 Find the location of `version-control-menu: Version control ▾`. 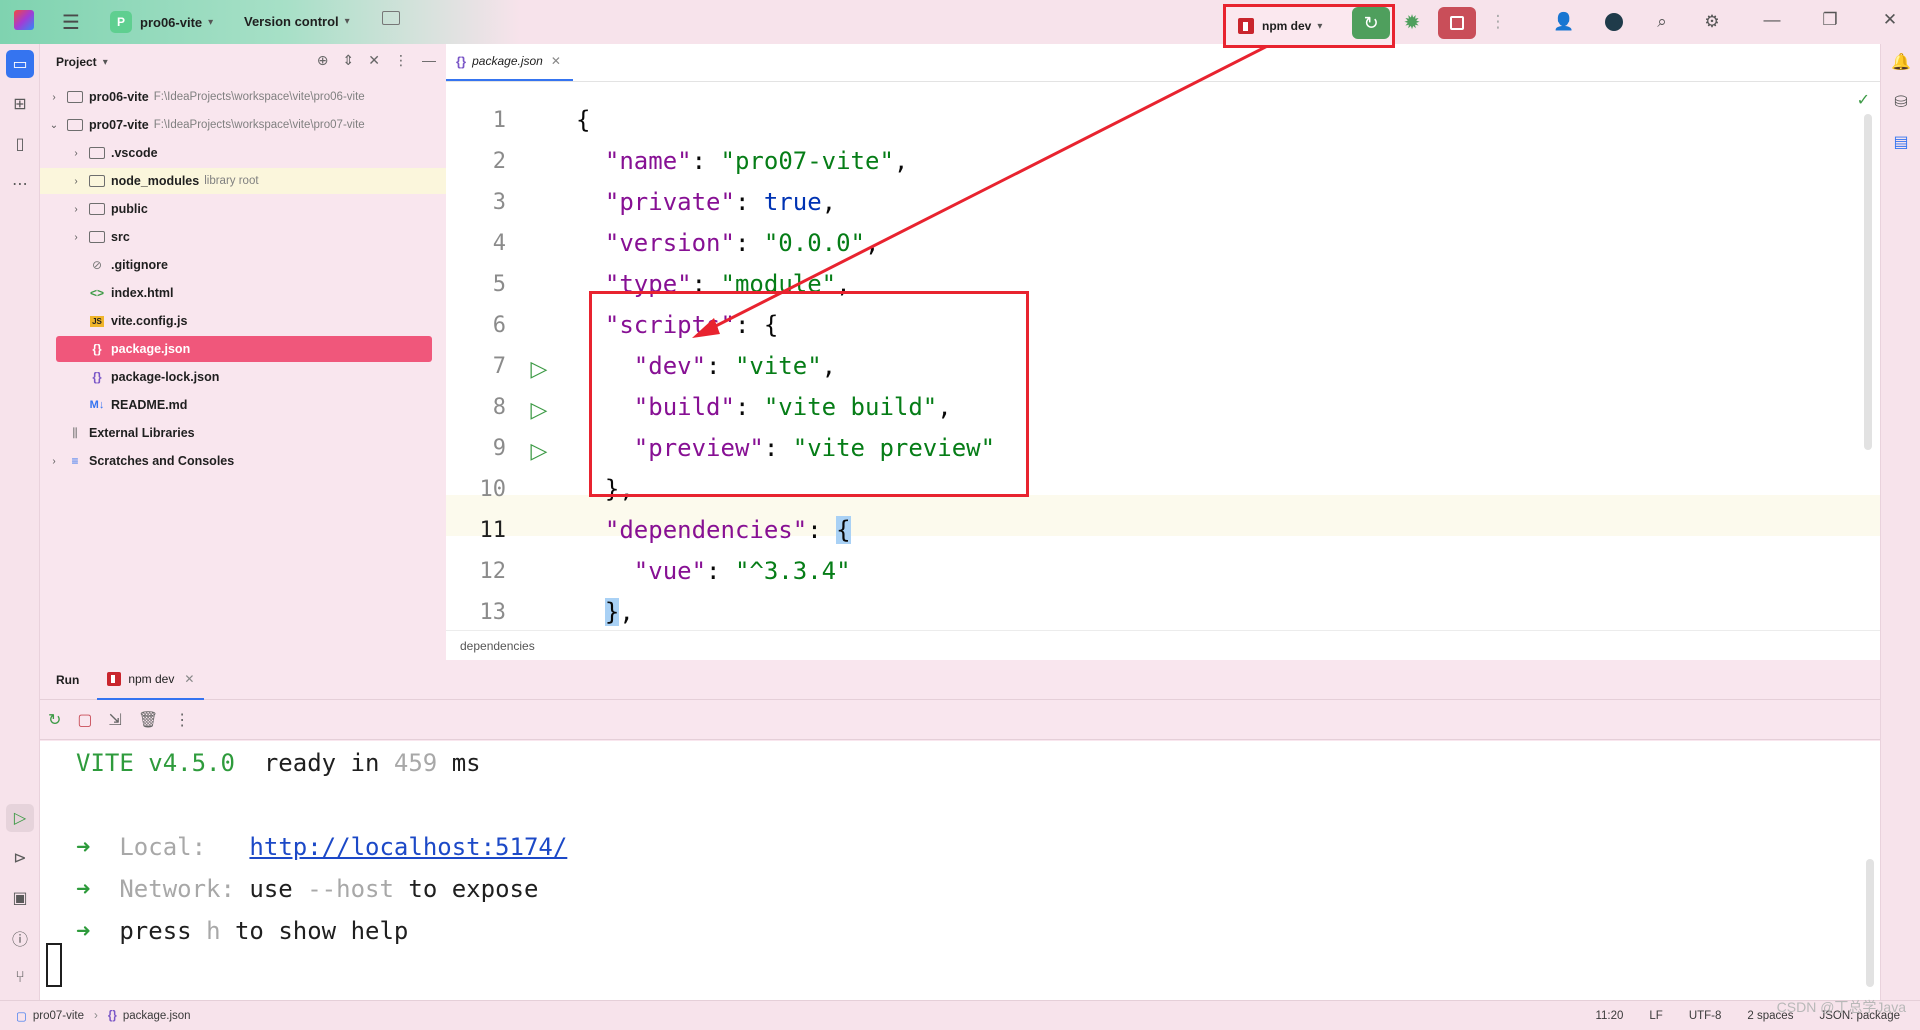

version-control-menu: Version control ▾ is located at coordinates (297, 21).